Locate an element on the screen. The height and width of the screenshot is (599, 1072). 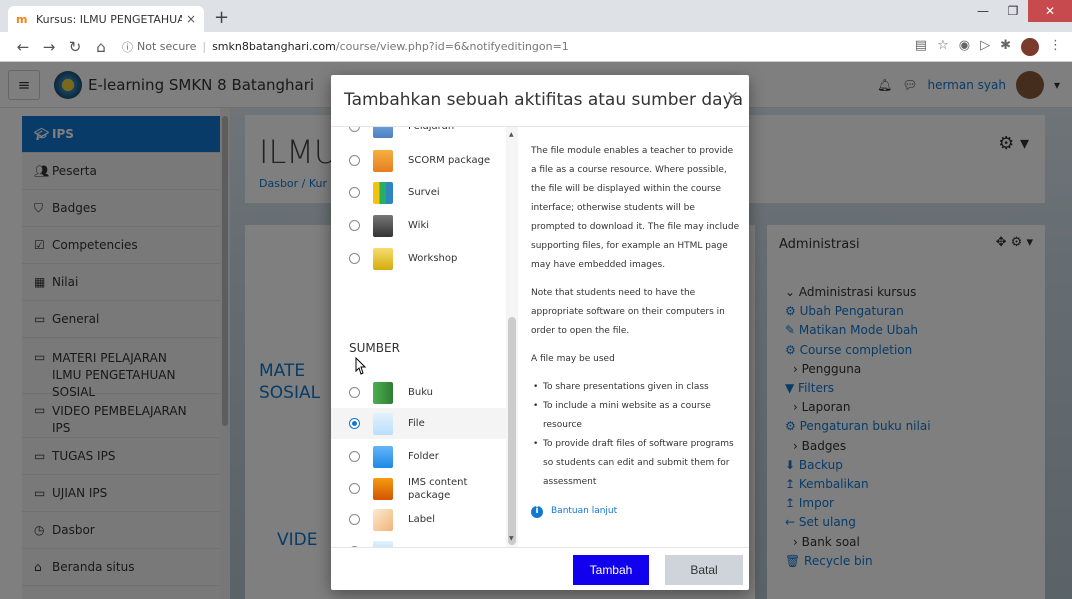
close-icon: × is located at coordinates (732, 96).